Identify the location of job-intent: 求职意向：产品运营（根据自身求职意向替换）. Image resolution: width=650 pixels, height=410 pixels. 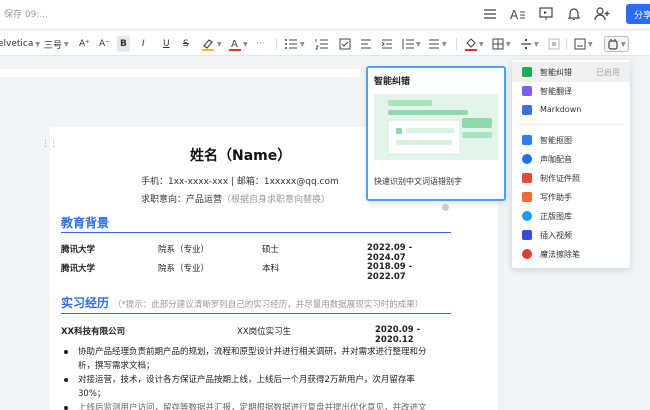
(235, 198).